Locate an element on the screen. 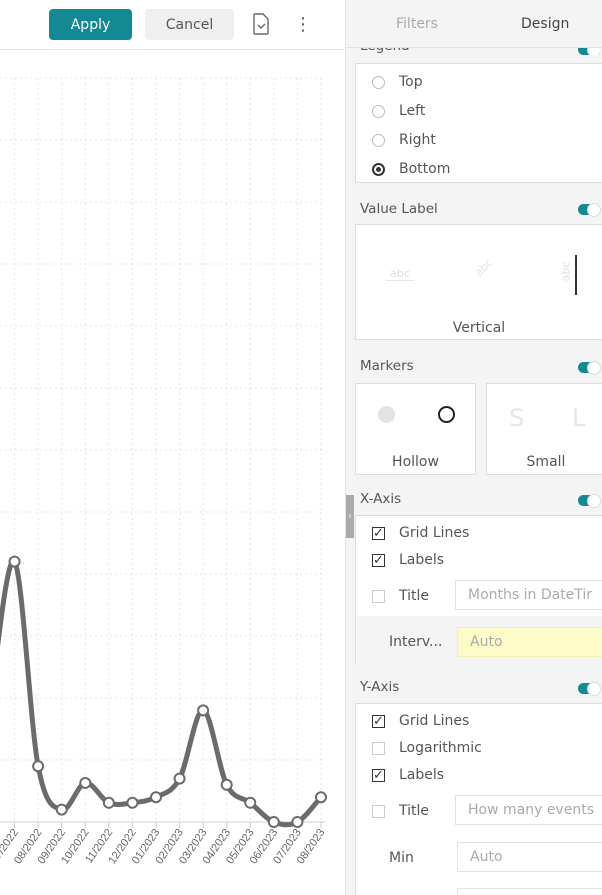  marker-style-selector: Hollow is located at coordinates (415, 429).